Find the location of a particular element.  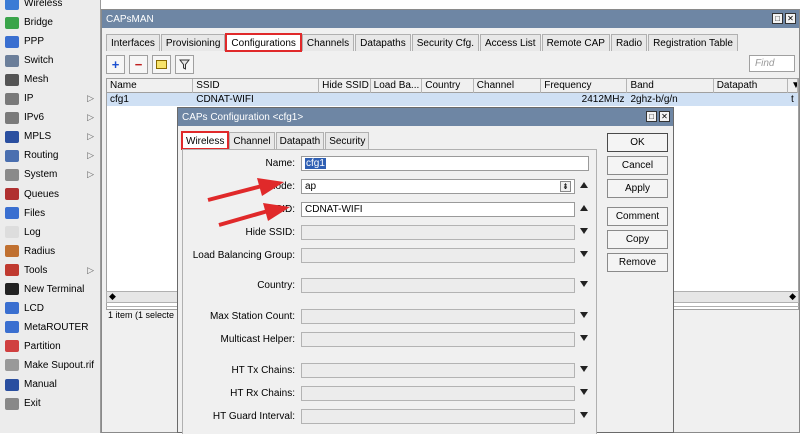

scroll-left-icon: ◆ is located at coordinates (112, 296).